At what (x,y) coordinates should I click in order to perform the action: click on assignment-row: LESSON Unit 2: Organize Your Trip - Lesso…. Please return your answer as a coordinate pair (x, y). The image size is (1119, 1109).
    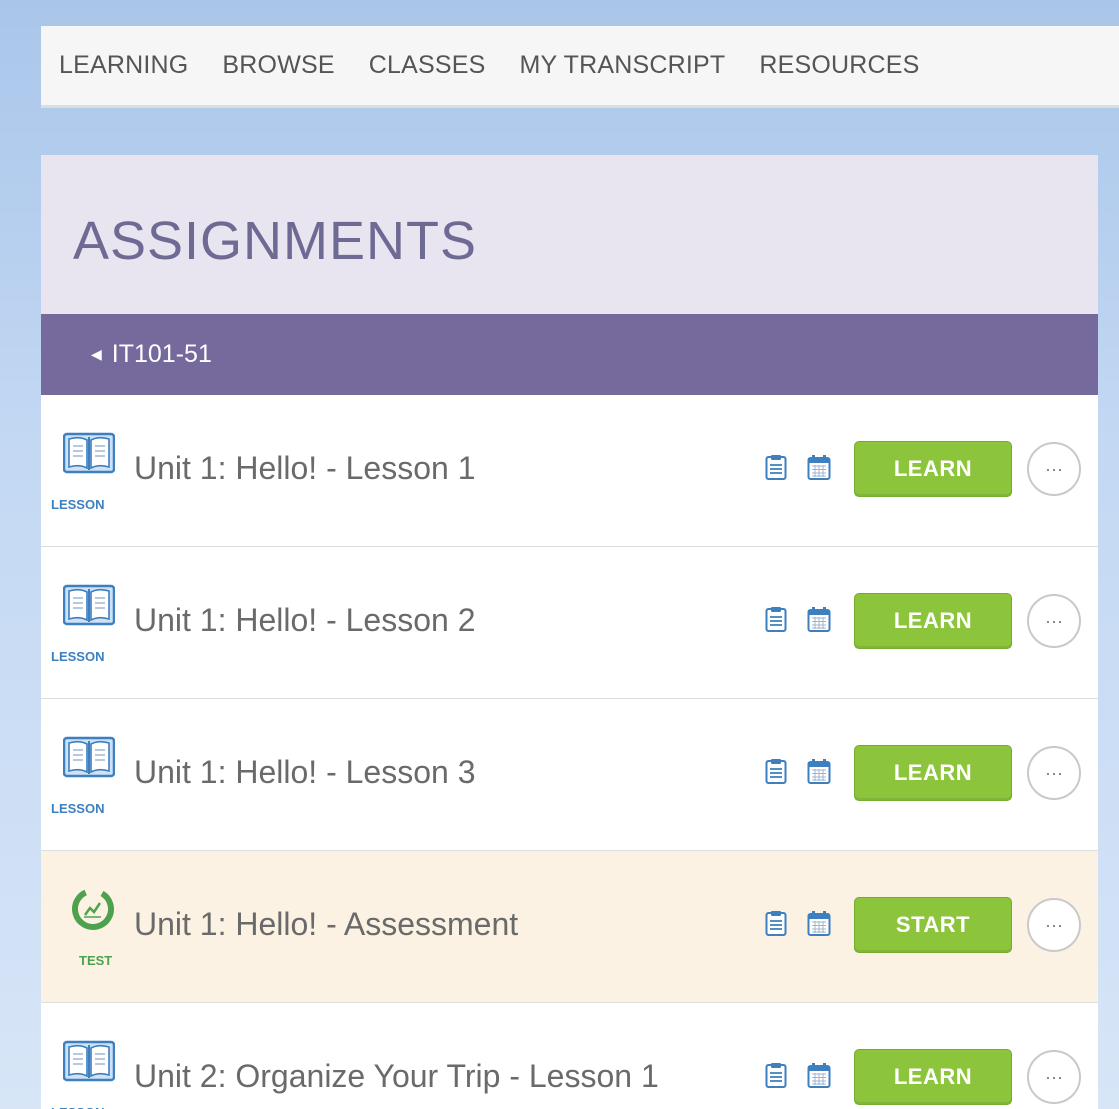
    Looking at the image, I should click on (569, 1056).